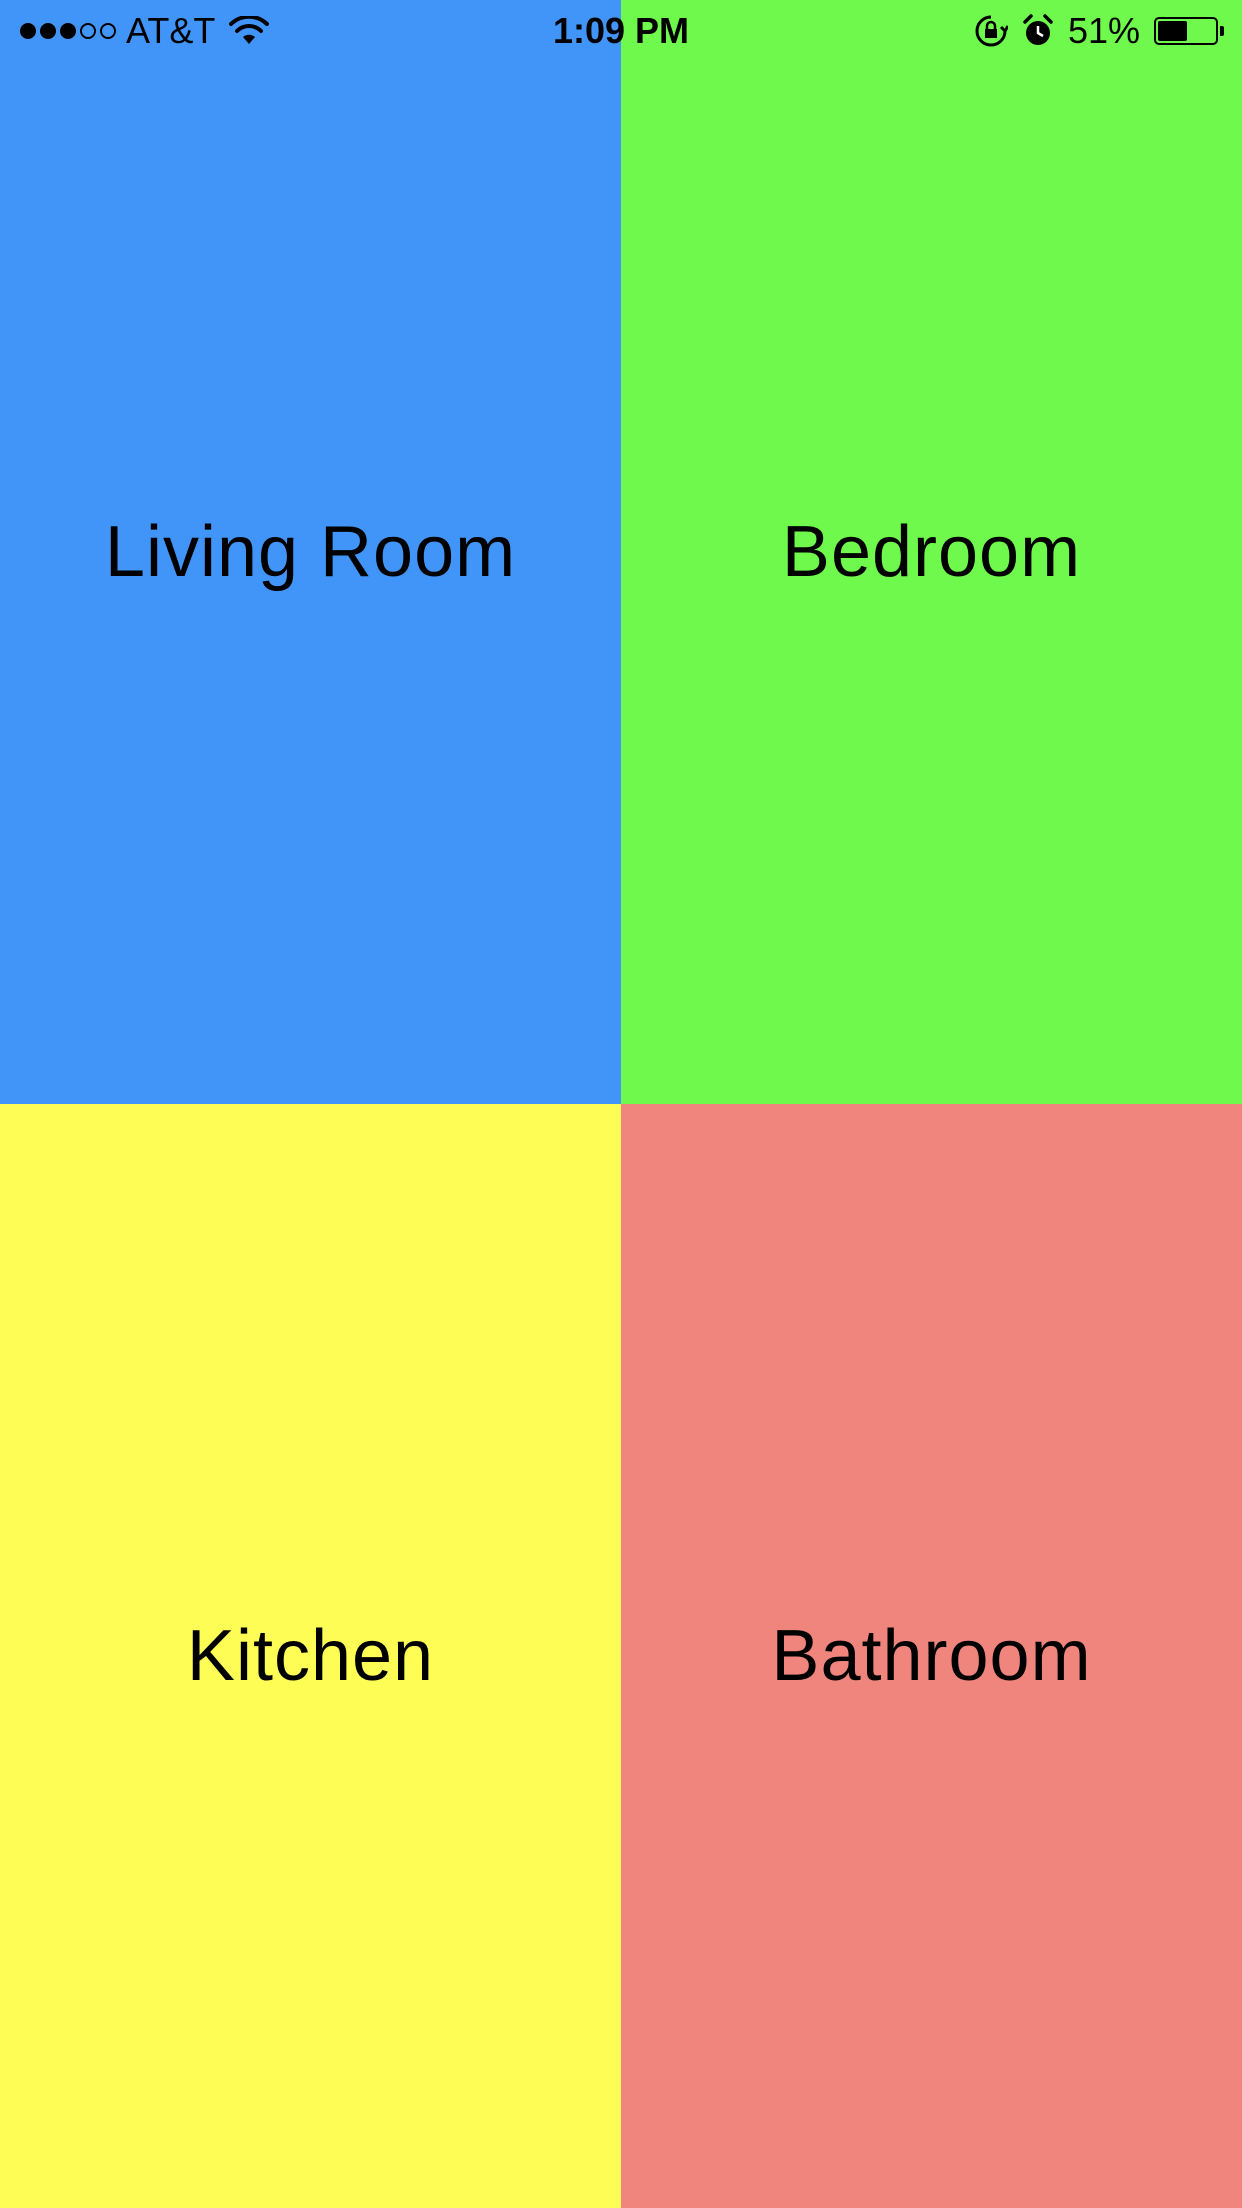  I want to click on rotation-lock-icon, so click(991, 31).